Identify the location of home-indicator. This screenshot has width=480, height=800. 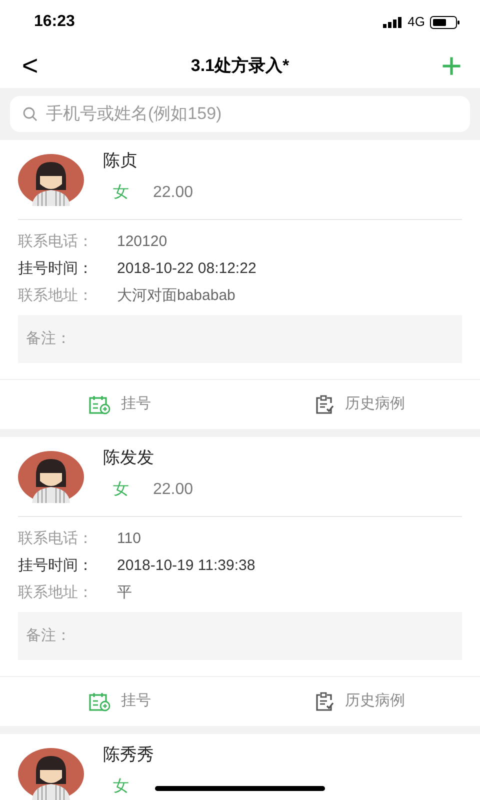
(240, 788).